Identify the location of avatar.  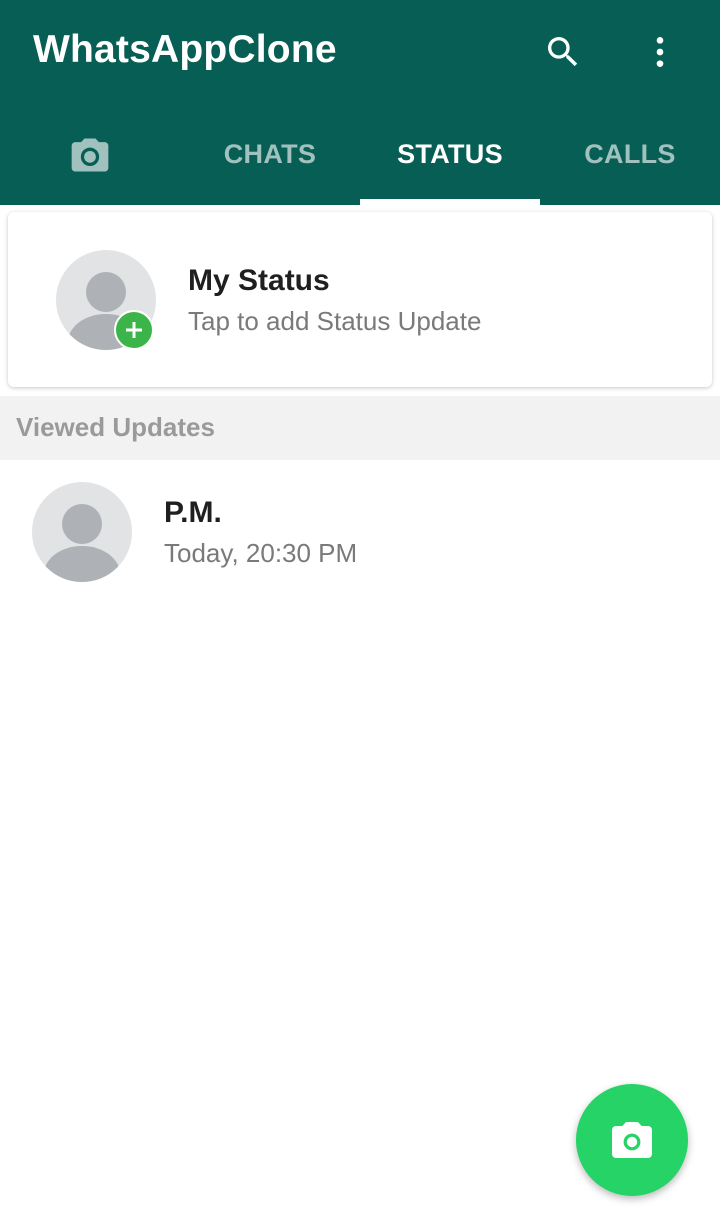
(82, 532).